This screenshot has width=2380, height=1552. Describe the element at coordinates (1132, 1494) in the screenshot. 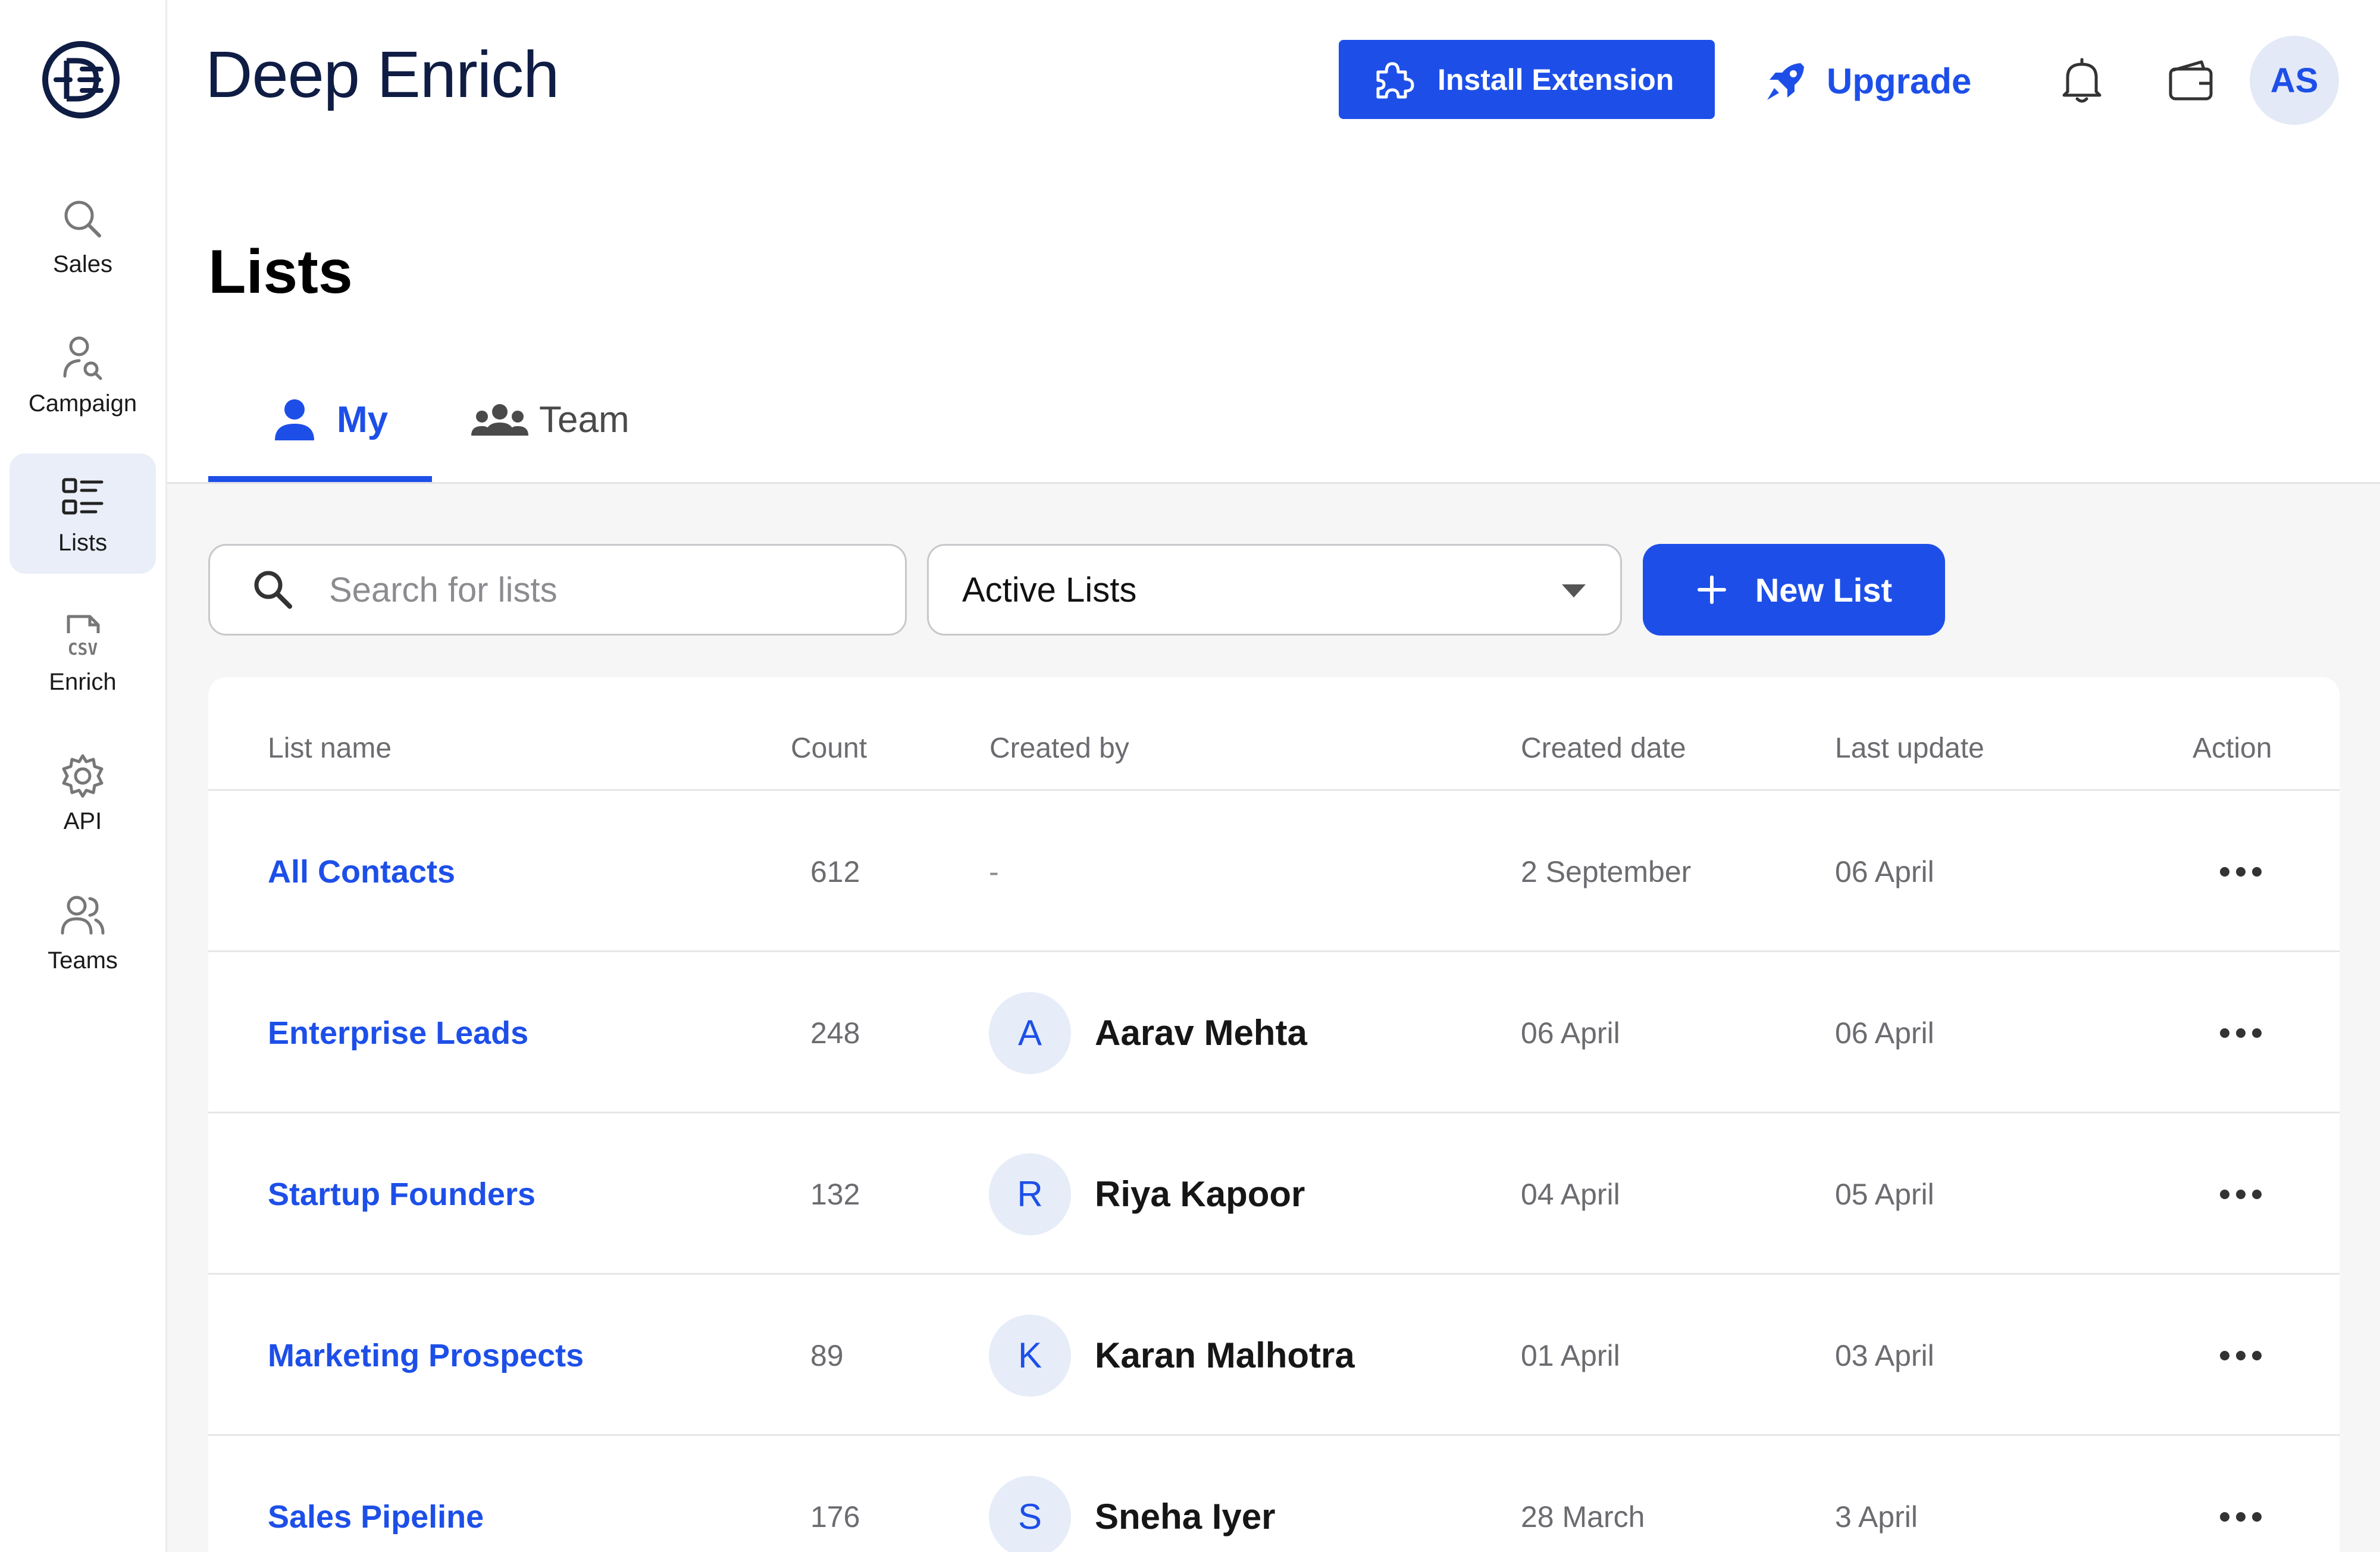

I see `created-by: S Sneha Iyer` at that location.